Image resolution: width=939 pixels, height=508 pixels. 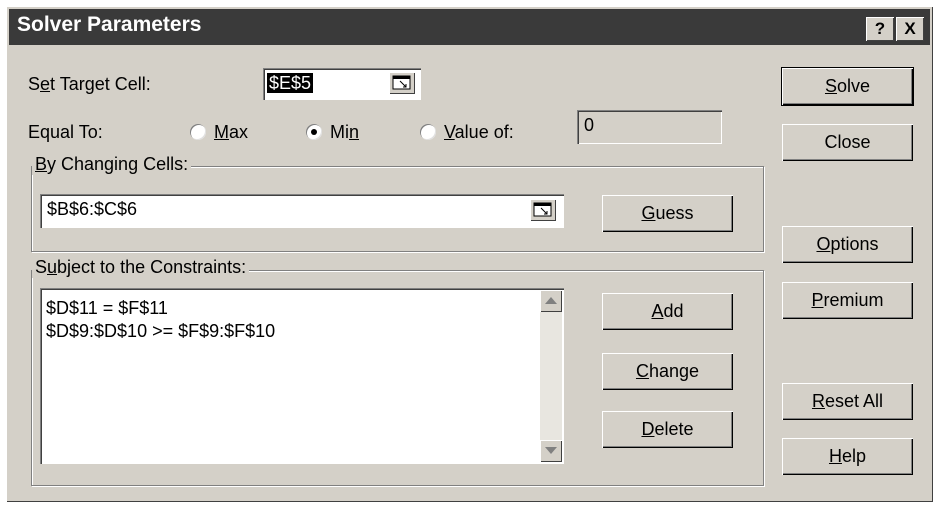 I want to click on target-cell-value: $E$5, so click(x=290, y=83).